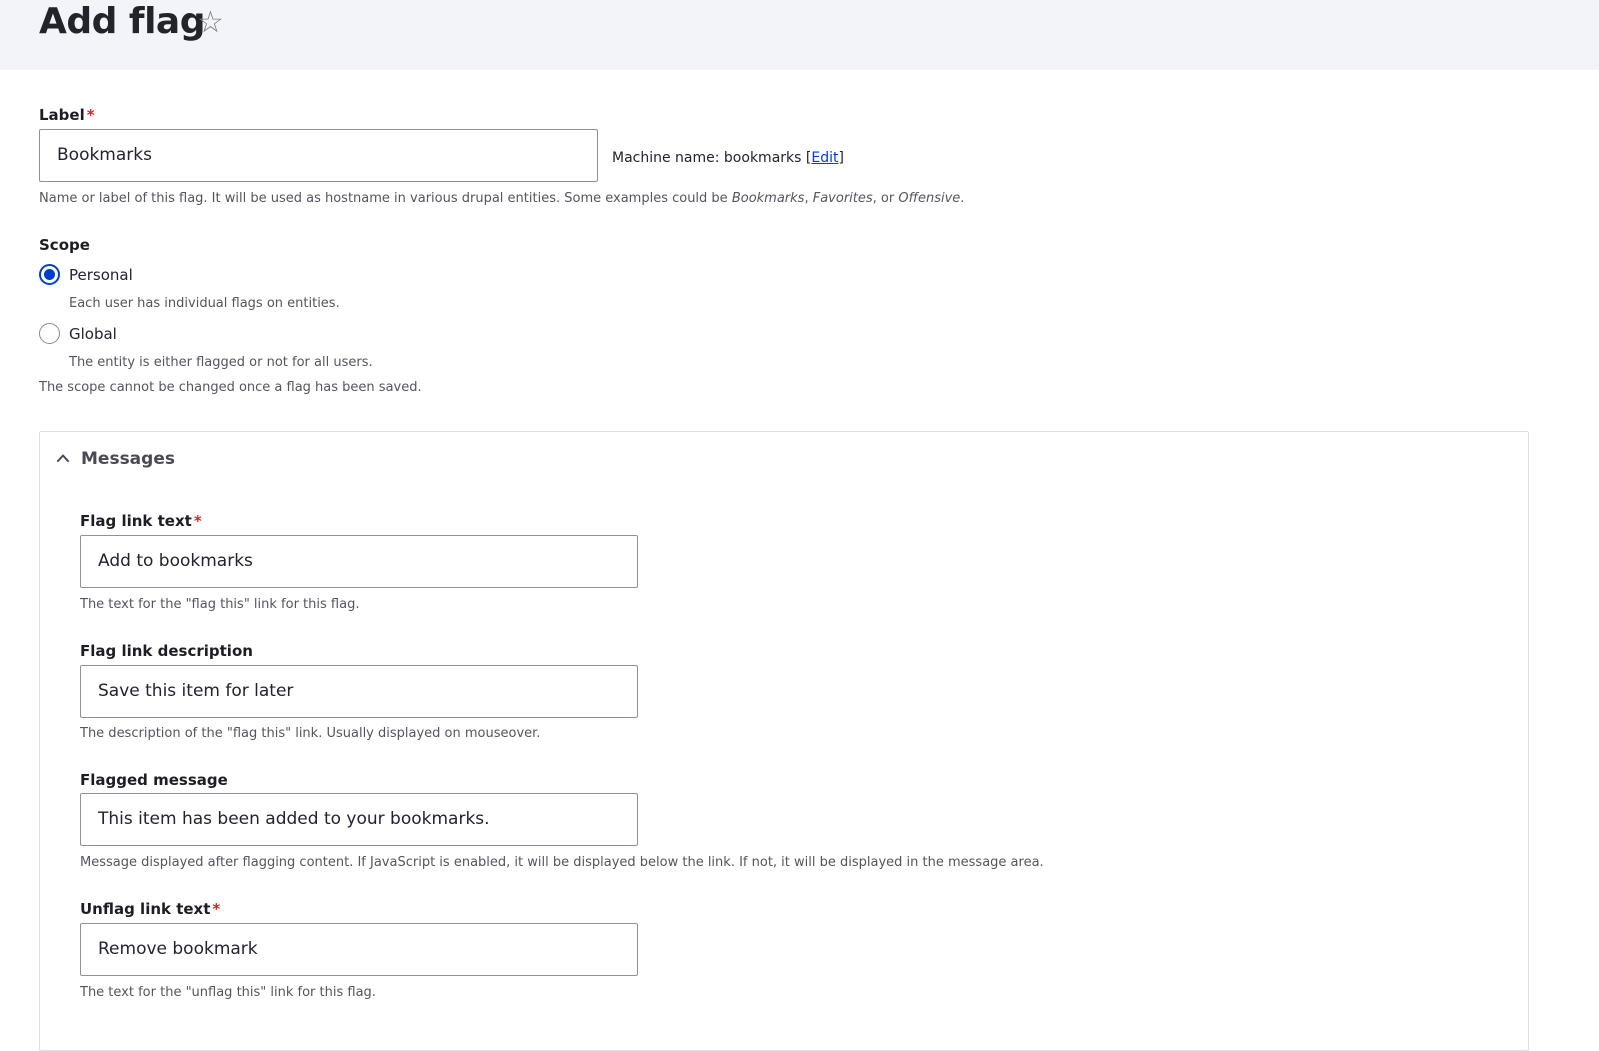 This screenshot has height=1051, width=1599. Describe the element at coordinates (359, 949) in the screenshot. I see `unflag-link-text-input: Remove bookmark` at that location.